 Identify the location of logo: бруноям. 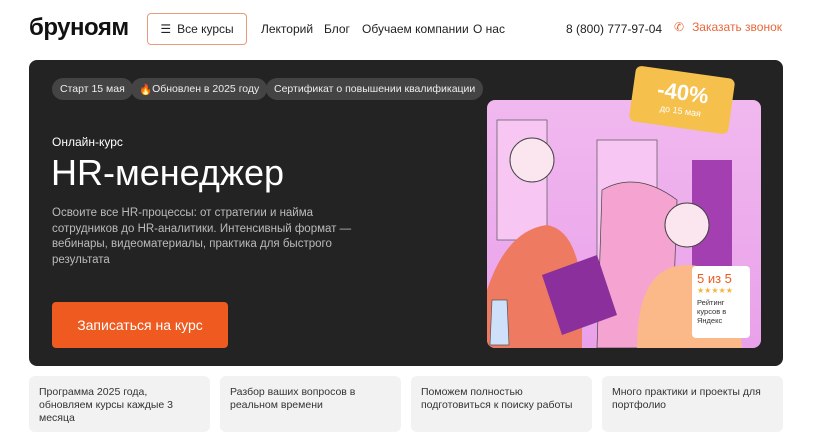
(79, 28).